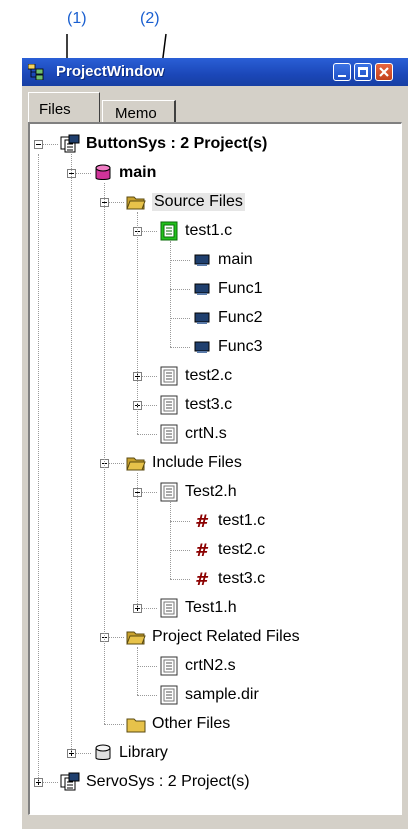 The height and width of the screenshot is (829, 408). What do you see at coordinates (242, 578) in the screenshot?
I see `tree-item-label: test3.c` at bounding box center [242, 578].